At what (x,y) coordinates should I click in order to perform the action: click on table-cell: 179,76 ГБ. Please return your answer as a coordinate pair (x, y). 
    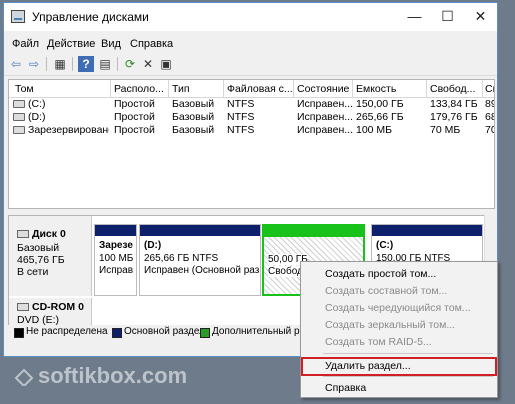
    Looking at the image, I should click on (454, 117).